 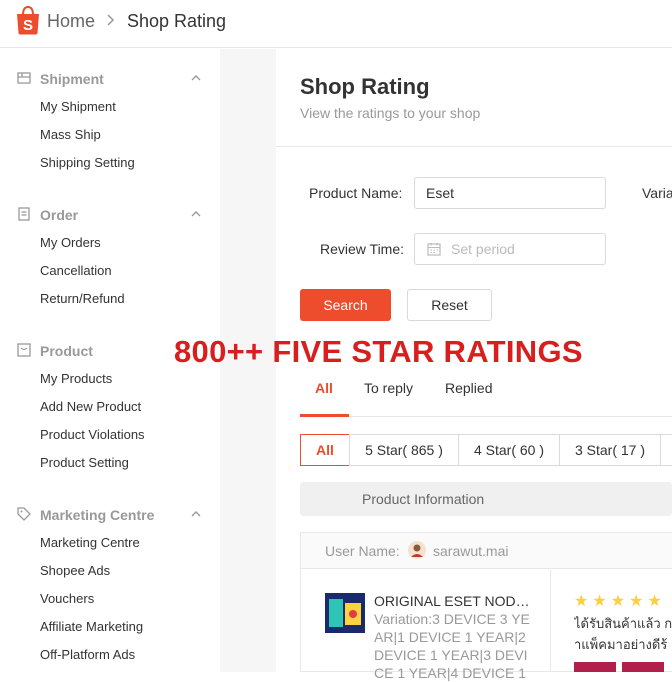 I want to click on table-header, so click(x=486, y=499).